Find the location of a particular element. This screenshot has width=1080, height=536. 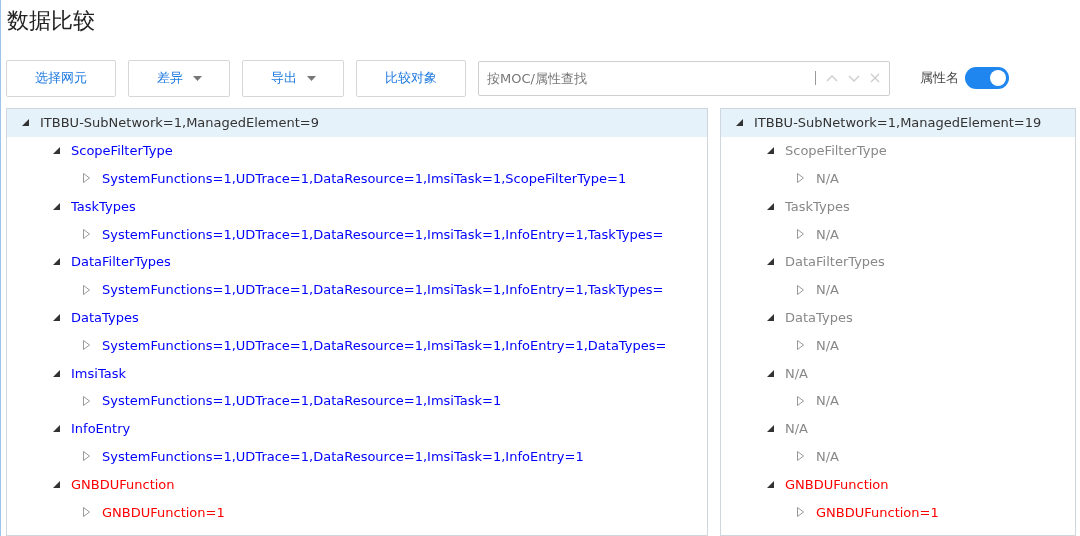

tree-node-label: SystemFunctions=1,UDTrace=1,DataResource=1,ImsiTask=1,ScopeFilterType=1 is located at coordinates (364, 178).